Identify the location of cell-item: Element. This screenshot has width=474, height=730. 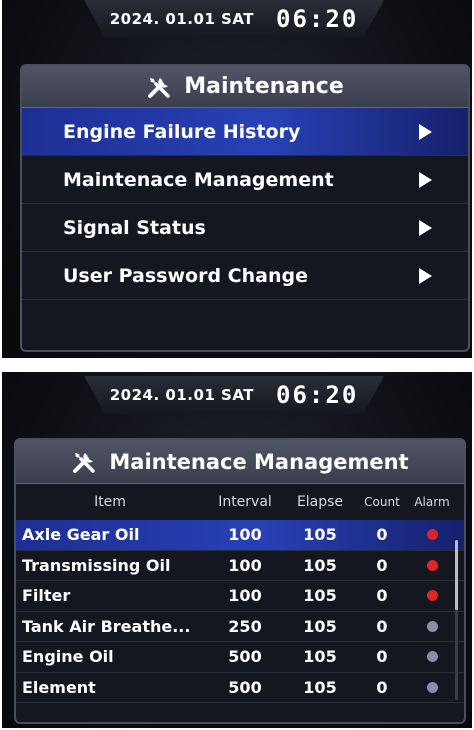
(59, 687).